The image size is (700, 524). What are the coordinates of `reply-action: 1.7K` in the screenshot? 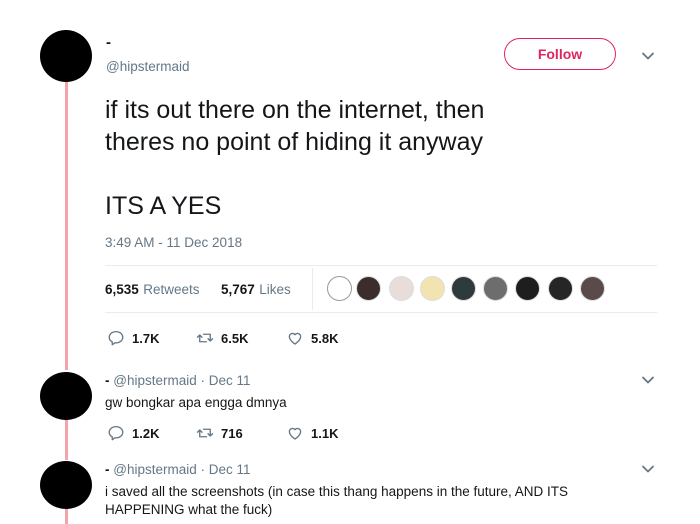 It's located at (133, 338).